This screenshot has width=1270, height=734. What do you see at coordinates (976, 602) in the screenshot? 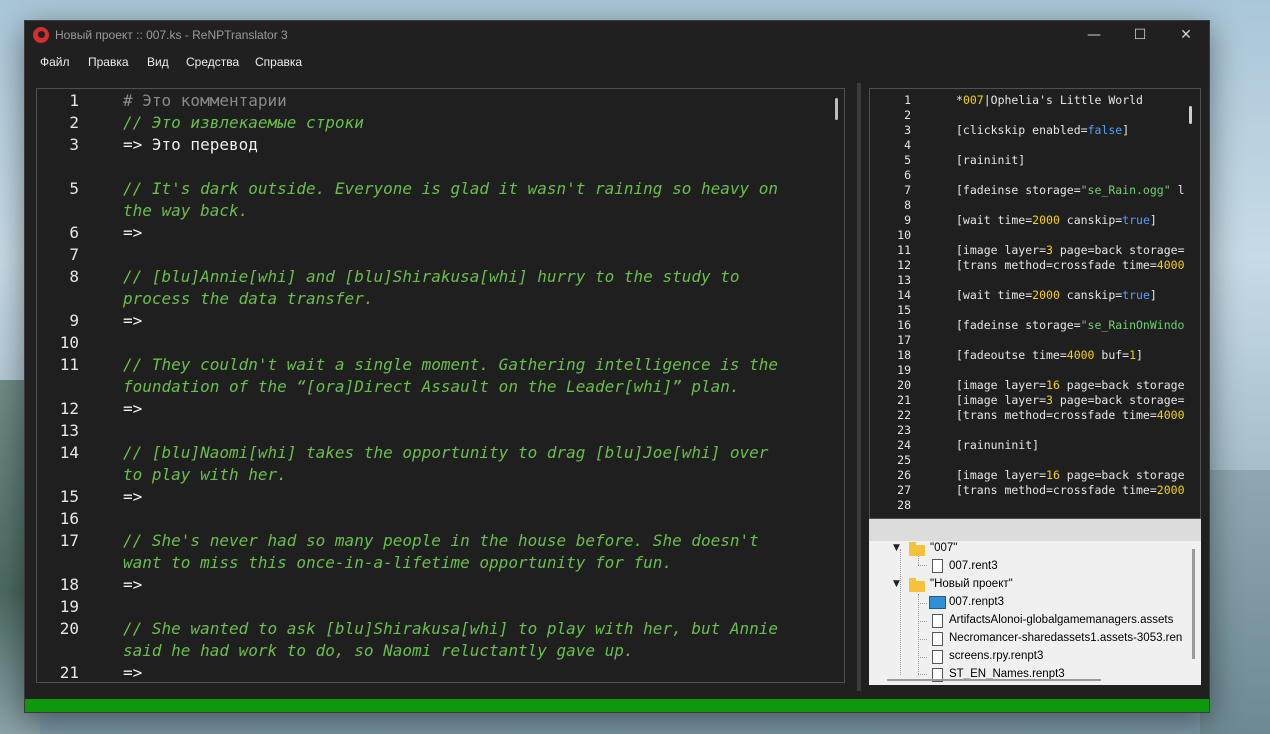
I see `tree-item: 007.renpt3` at bounding box center [976, 602].